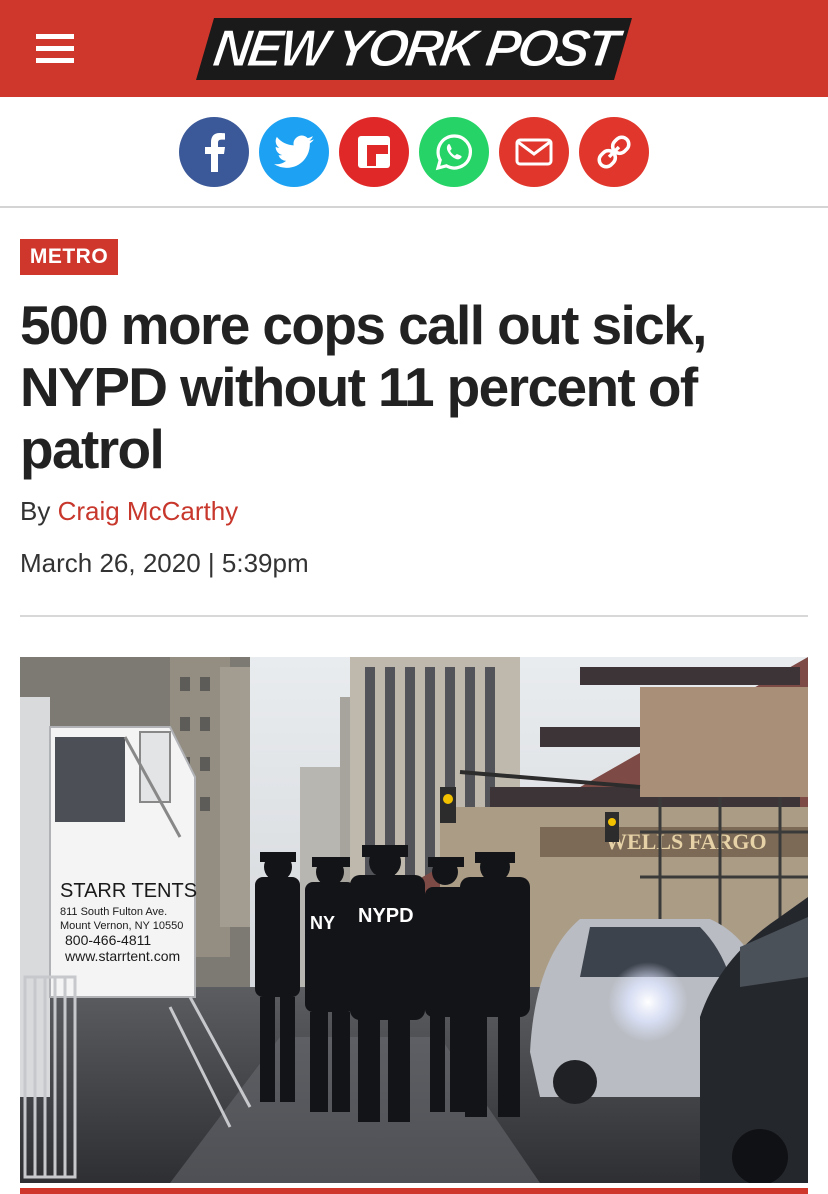 The height and width of the screenshot is (1194, 828). Describe the element at coordinates (414, 1191) in the screenshot. I see `bottom-accent-strip` at that location.